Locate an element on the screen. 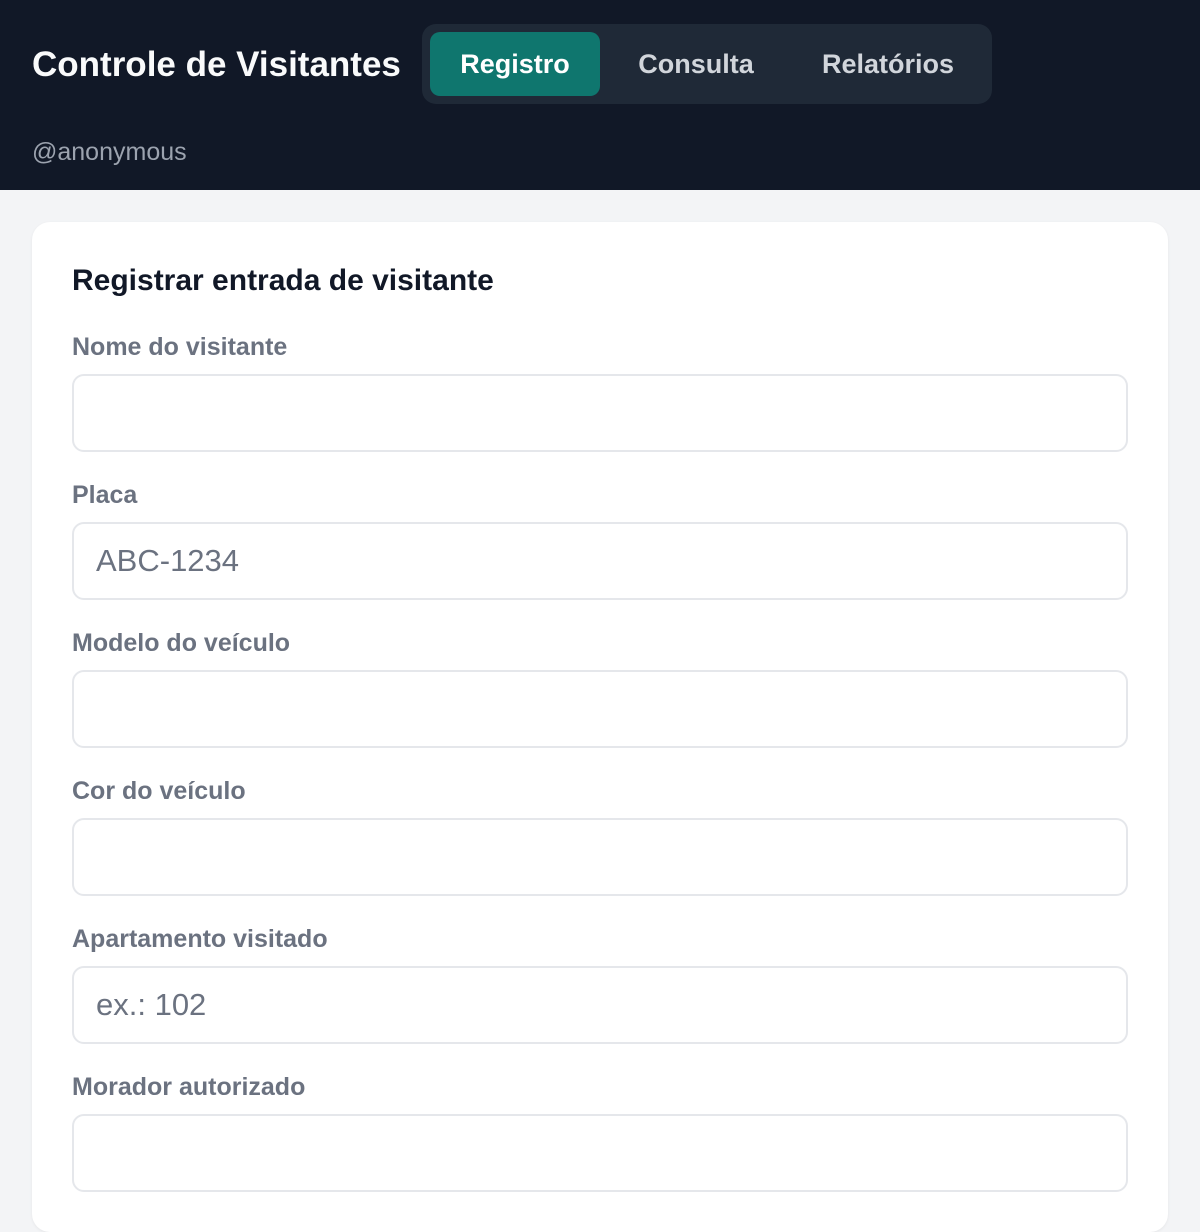  tab-consulta: Consulta is located at coordinates (696, 64).